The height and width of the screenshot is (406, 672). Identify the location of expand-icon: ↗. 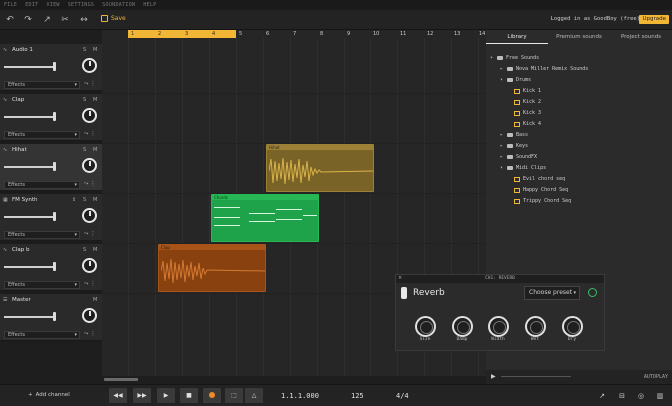
(602, 396).